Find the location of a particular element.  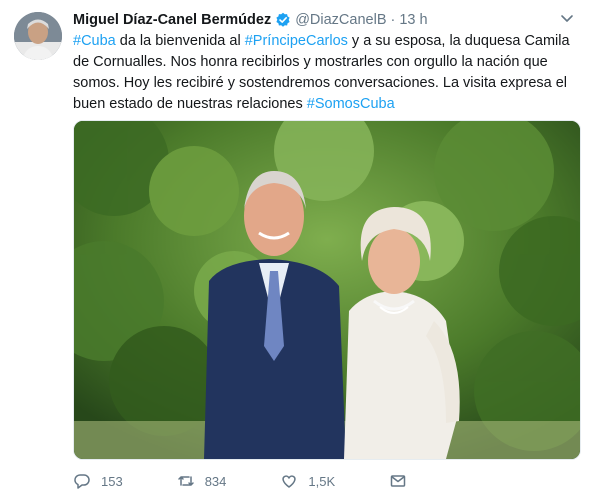

reply-count: 153 is located at coordinates (112, 481).